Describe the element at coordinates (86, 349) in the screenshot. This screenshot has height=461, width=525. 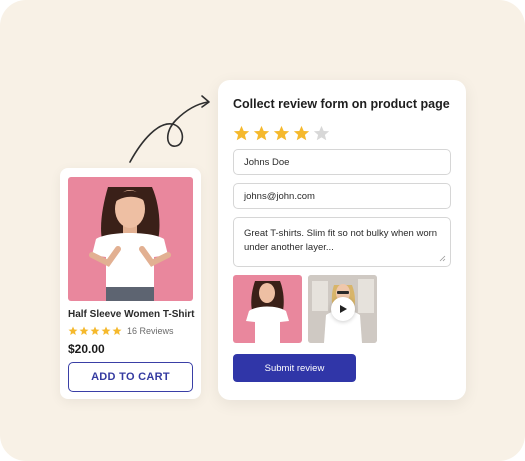
I see `product-price: $20.00` at that location.